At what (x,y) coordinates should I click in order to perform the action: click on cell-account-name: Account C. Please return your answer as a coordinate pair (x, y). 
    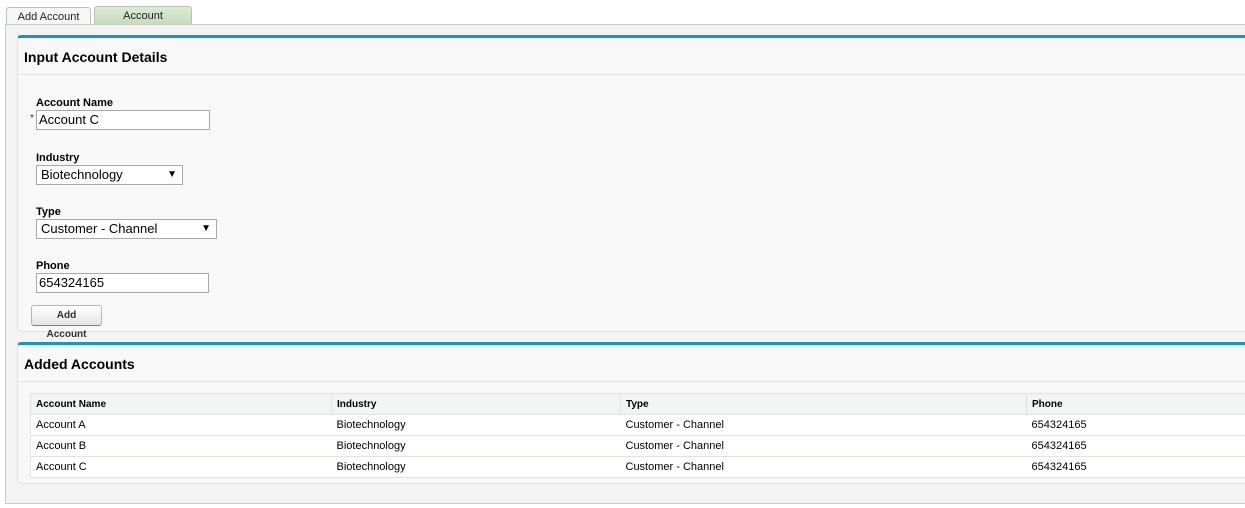
    Looking at the image, I should click on (181, 467).